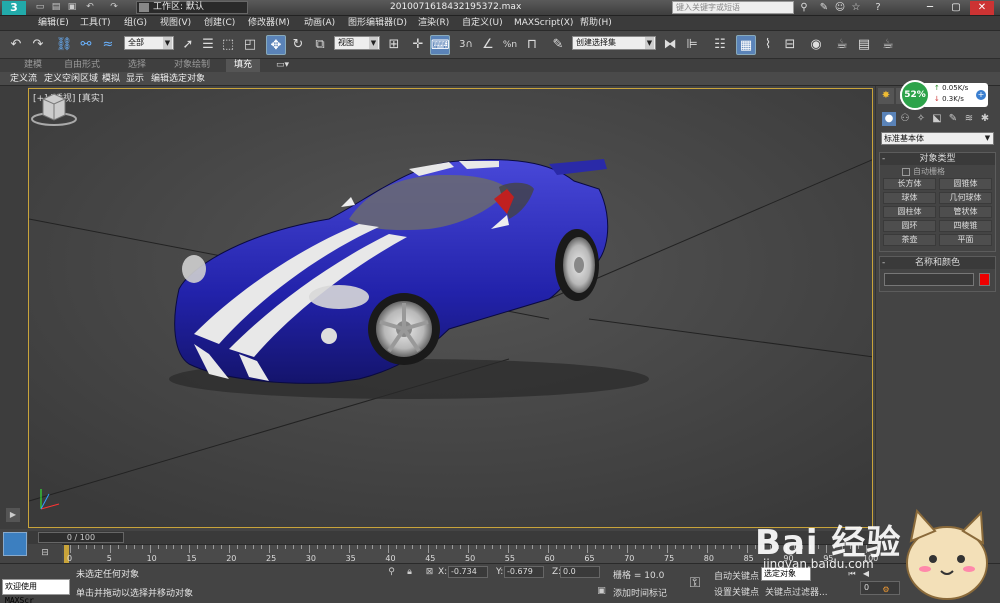  What do you see at coordinates (596, 23) in the screenshot?
I see `menu-help: 帮助(H)` at bounding box center [596, 23].